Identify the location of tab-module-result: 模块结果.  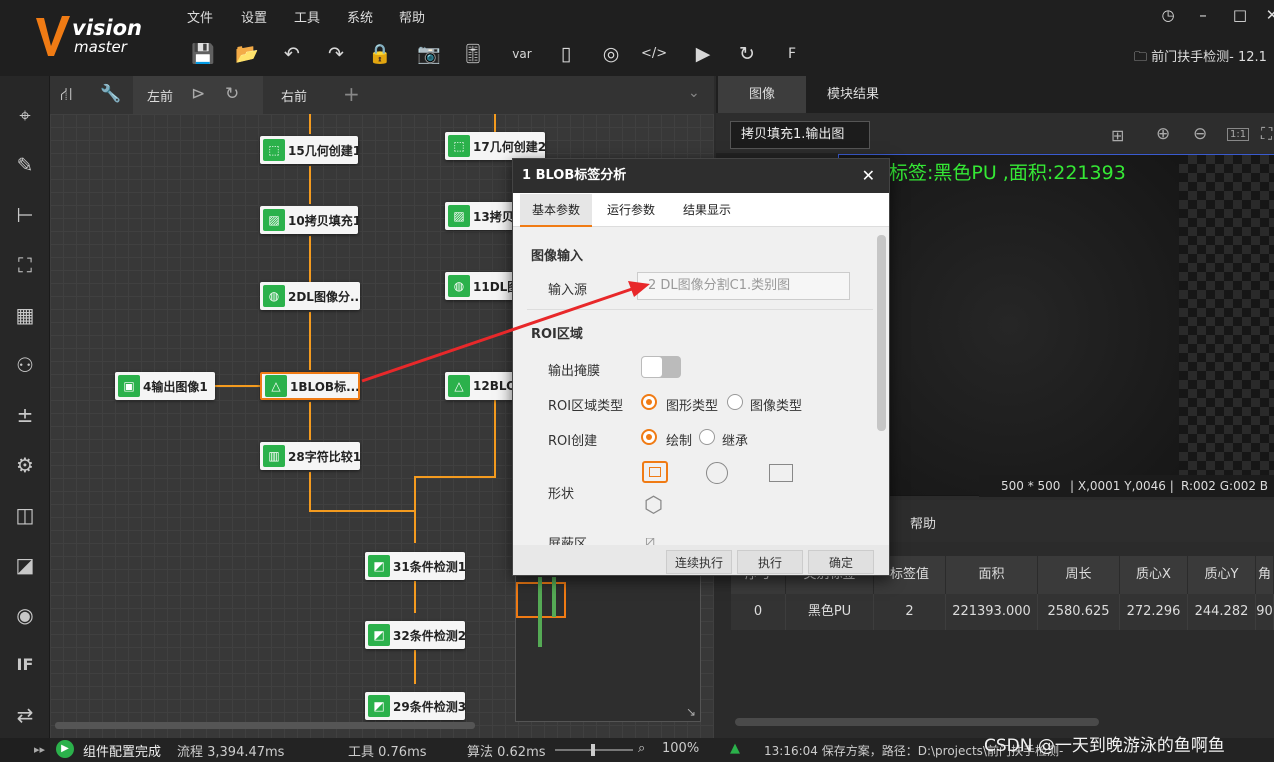
(853, 94).